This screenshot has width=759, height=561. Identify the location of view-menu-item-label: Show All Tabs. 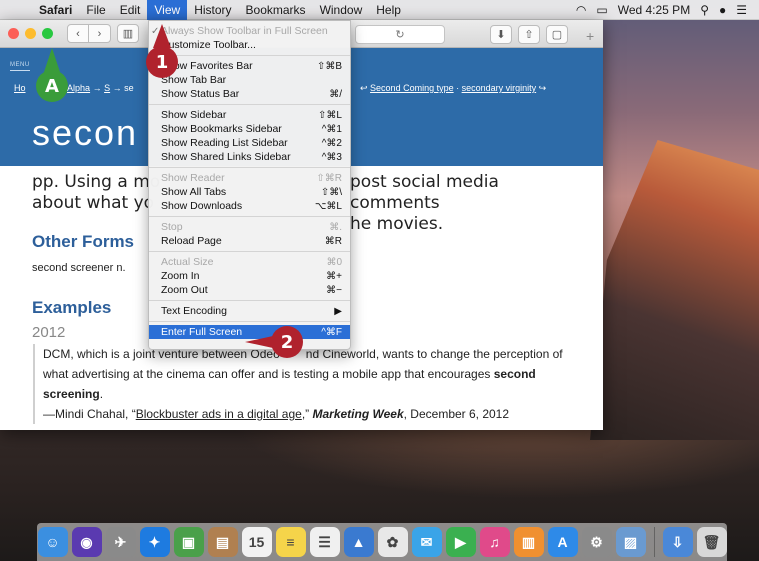
(194, 192).